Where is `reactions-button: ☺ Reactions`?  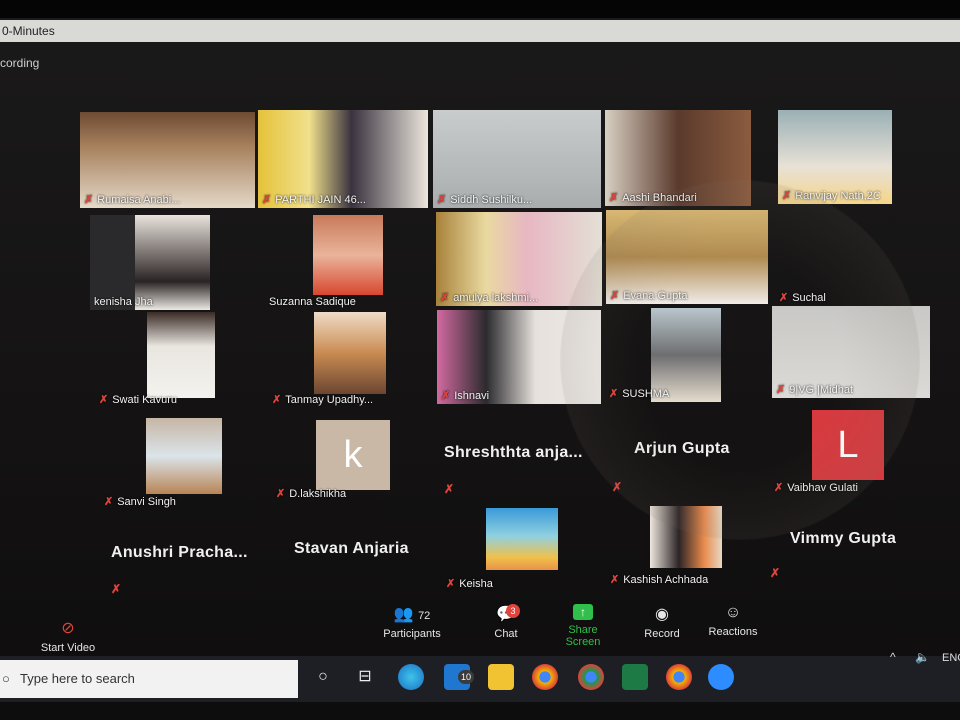 reactions-button: ☺ Reactions is located at coordinates (733, 621).